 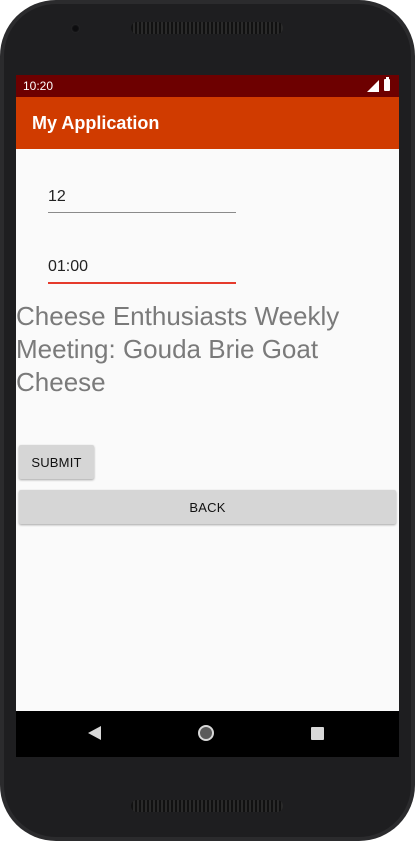 What do you see at coordinates (75, 28) in the screenshot?
I see `front-camera` at bounding box center [75, 28].